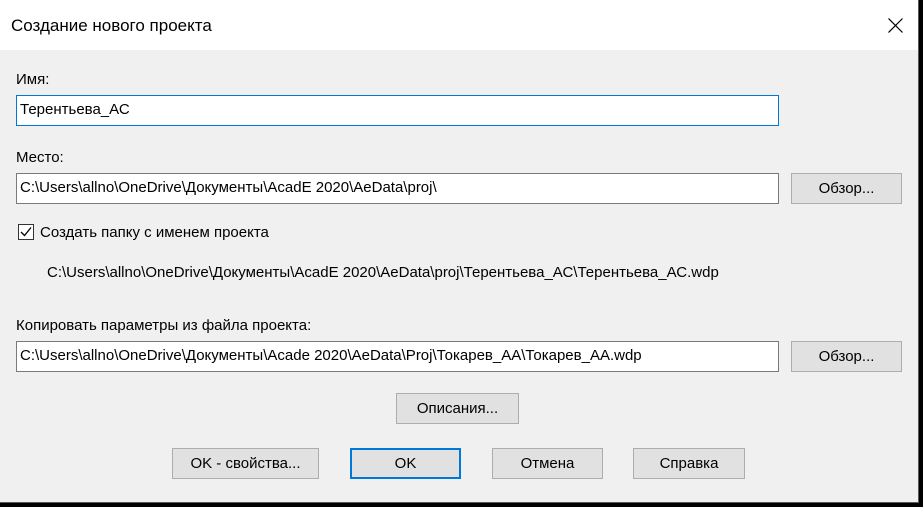  I want to click on ok-button: OK, so click(405, 463).